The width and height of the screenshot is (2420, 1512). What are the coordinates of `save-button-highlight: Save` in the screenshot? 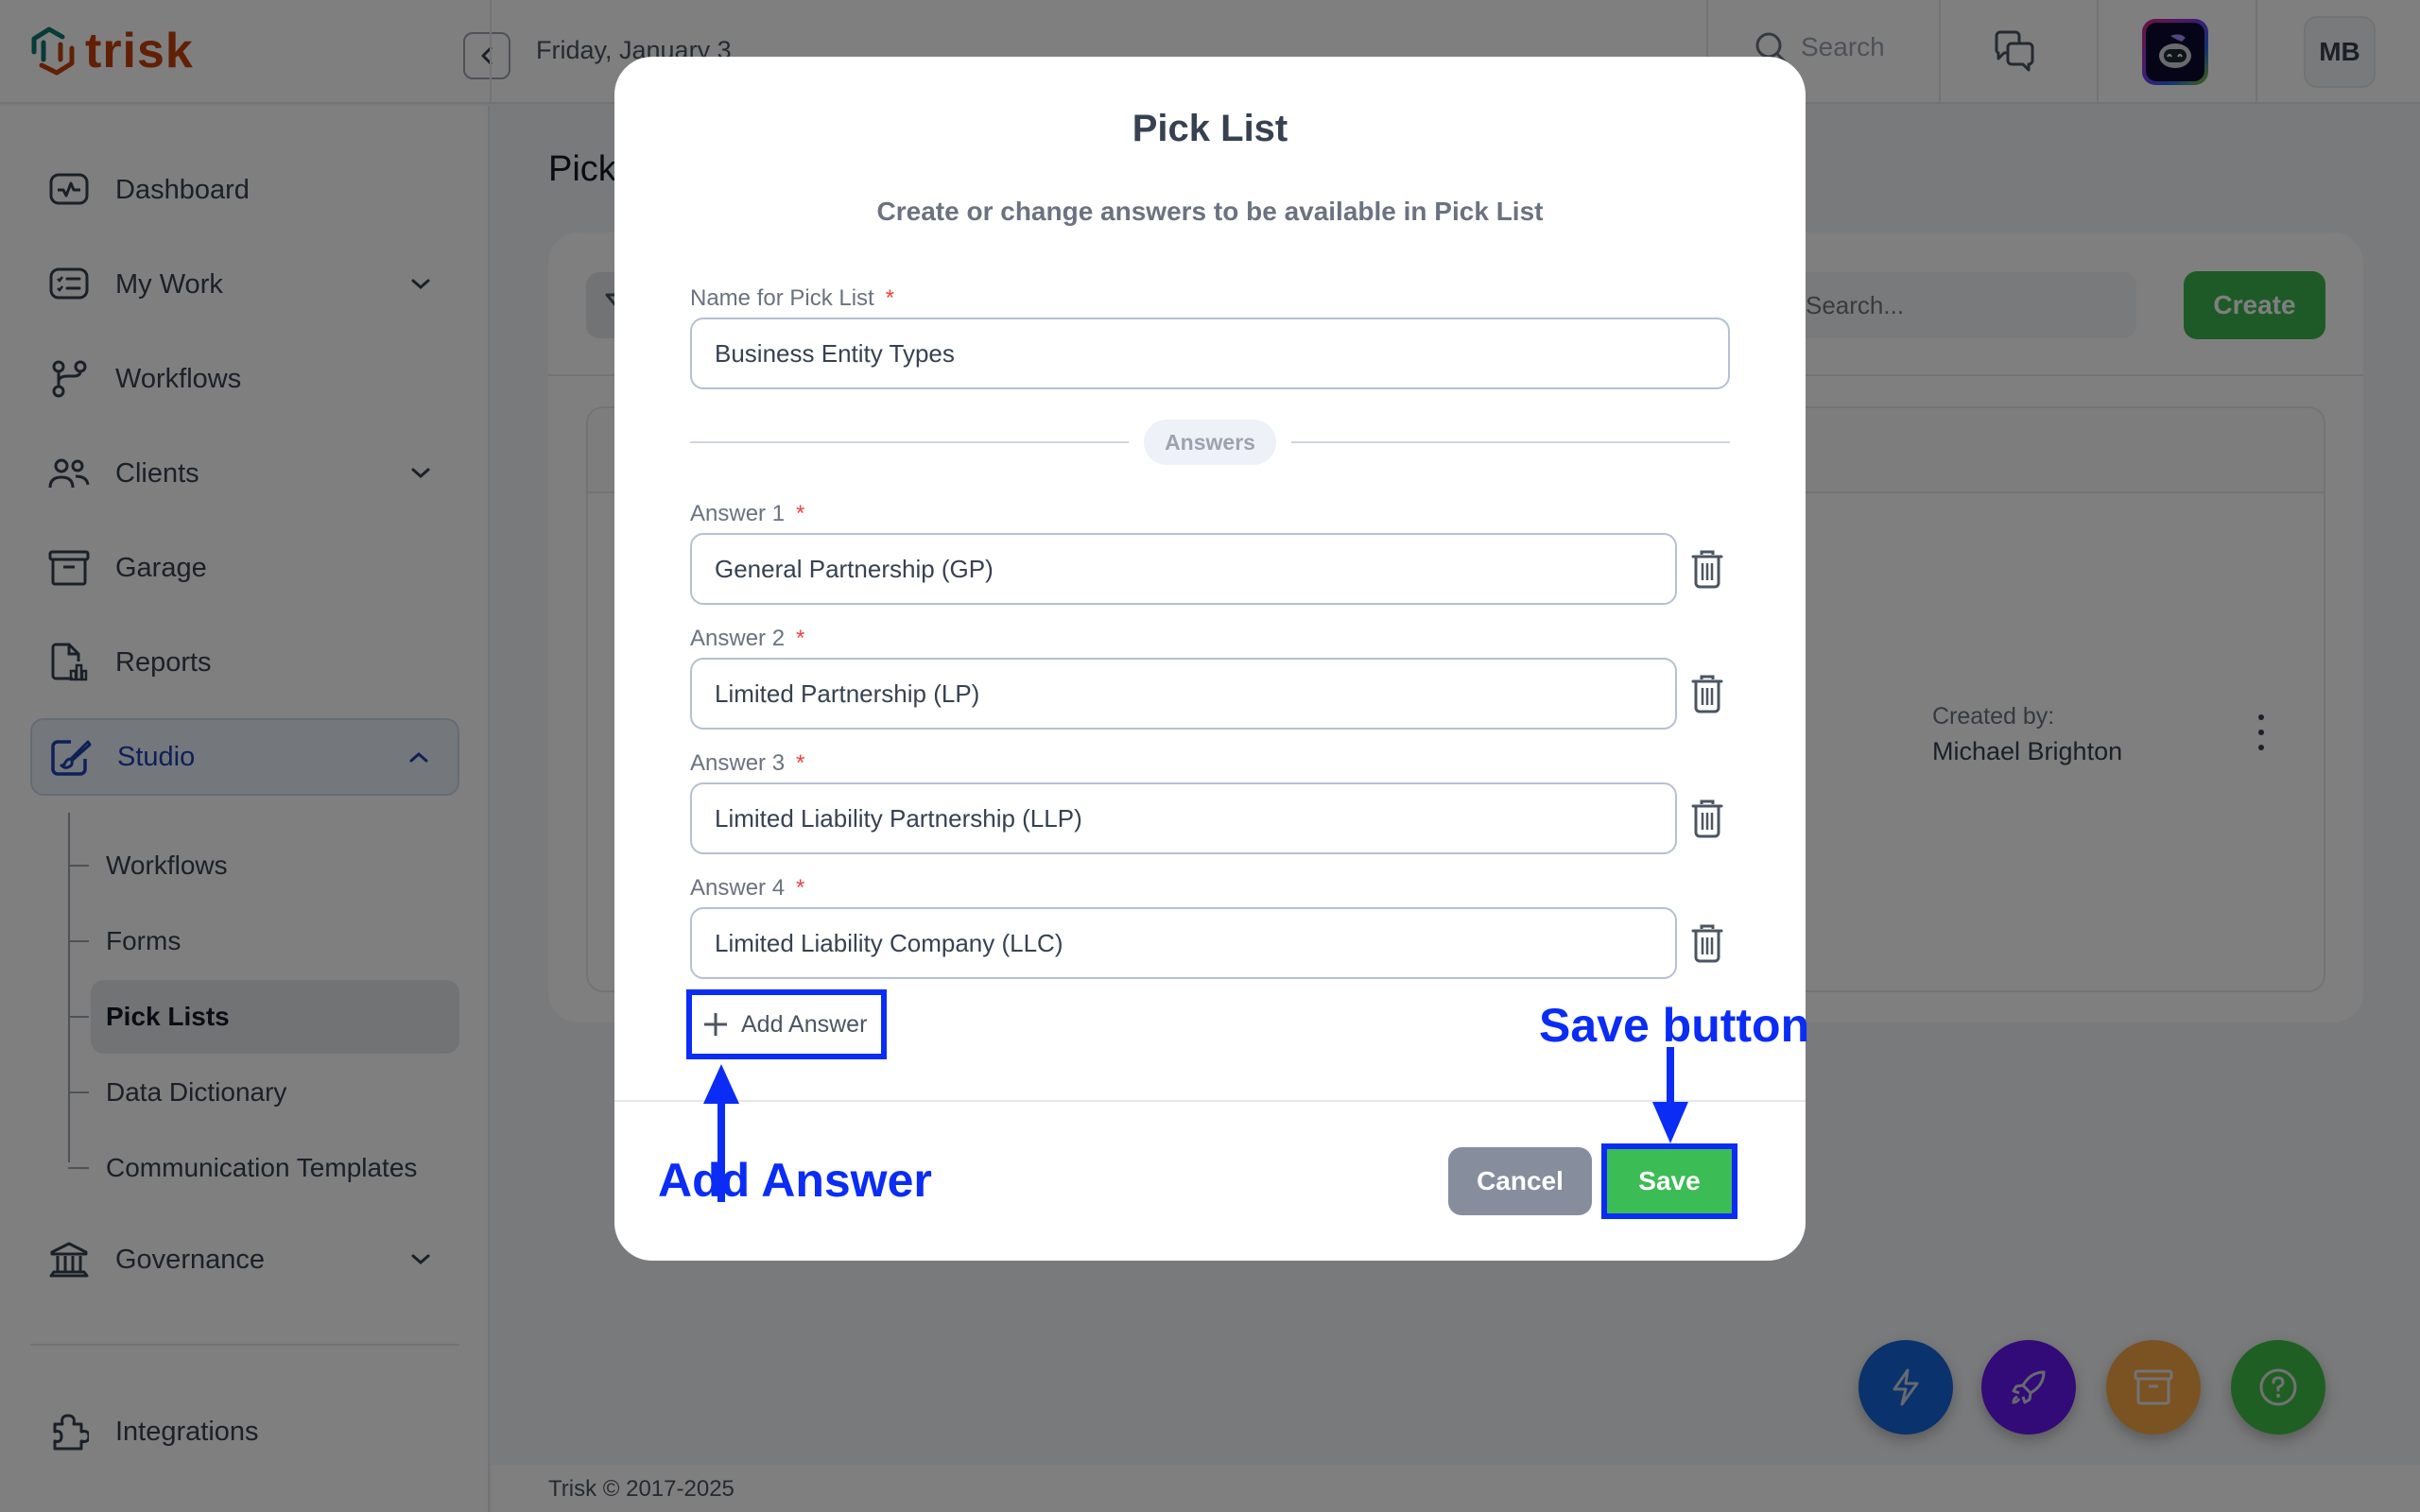 It's located at (1669, 1181).